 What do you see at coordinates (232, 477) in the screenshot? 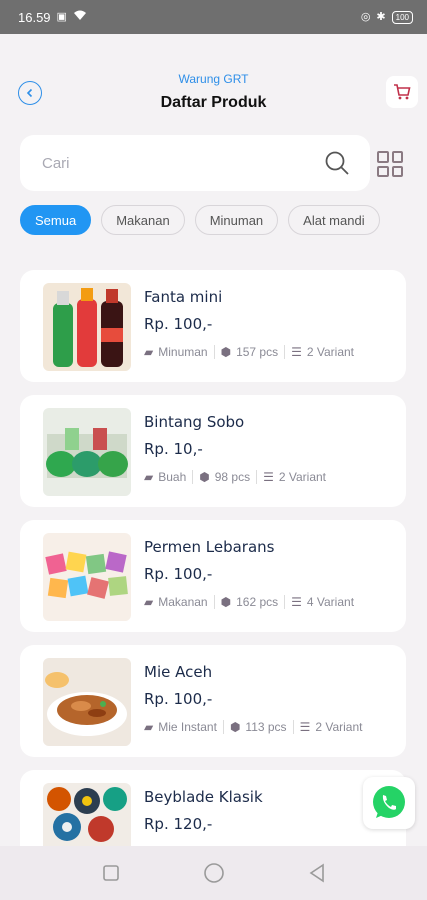
I see `product-stock: 98 pcs` at bounding box center [232, 477].